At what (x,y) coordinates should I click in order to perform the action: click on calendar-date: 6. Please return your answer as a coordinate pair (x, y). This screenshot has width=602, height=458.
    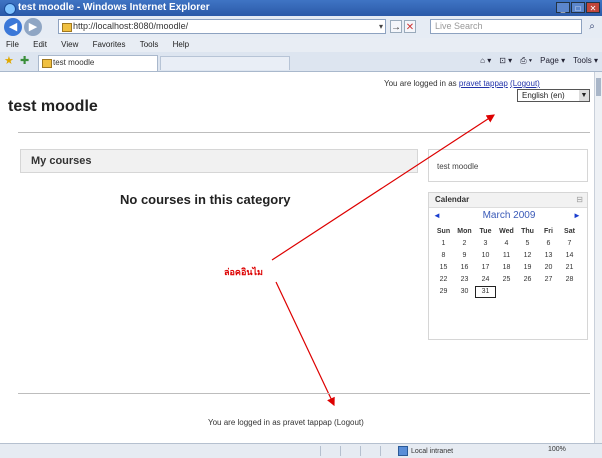
    Looking at the image, I should click on (548, 244).